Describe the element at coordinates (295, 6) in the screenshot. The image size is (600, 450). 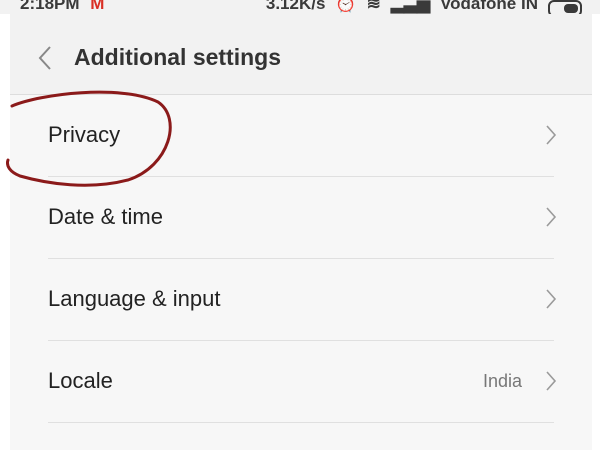
I see `network-speed: 3.12K/s` at that location.